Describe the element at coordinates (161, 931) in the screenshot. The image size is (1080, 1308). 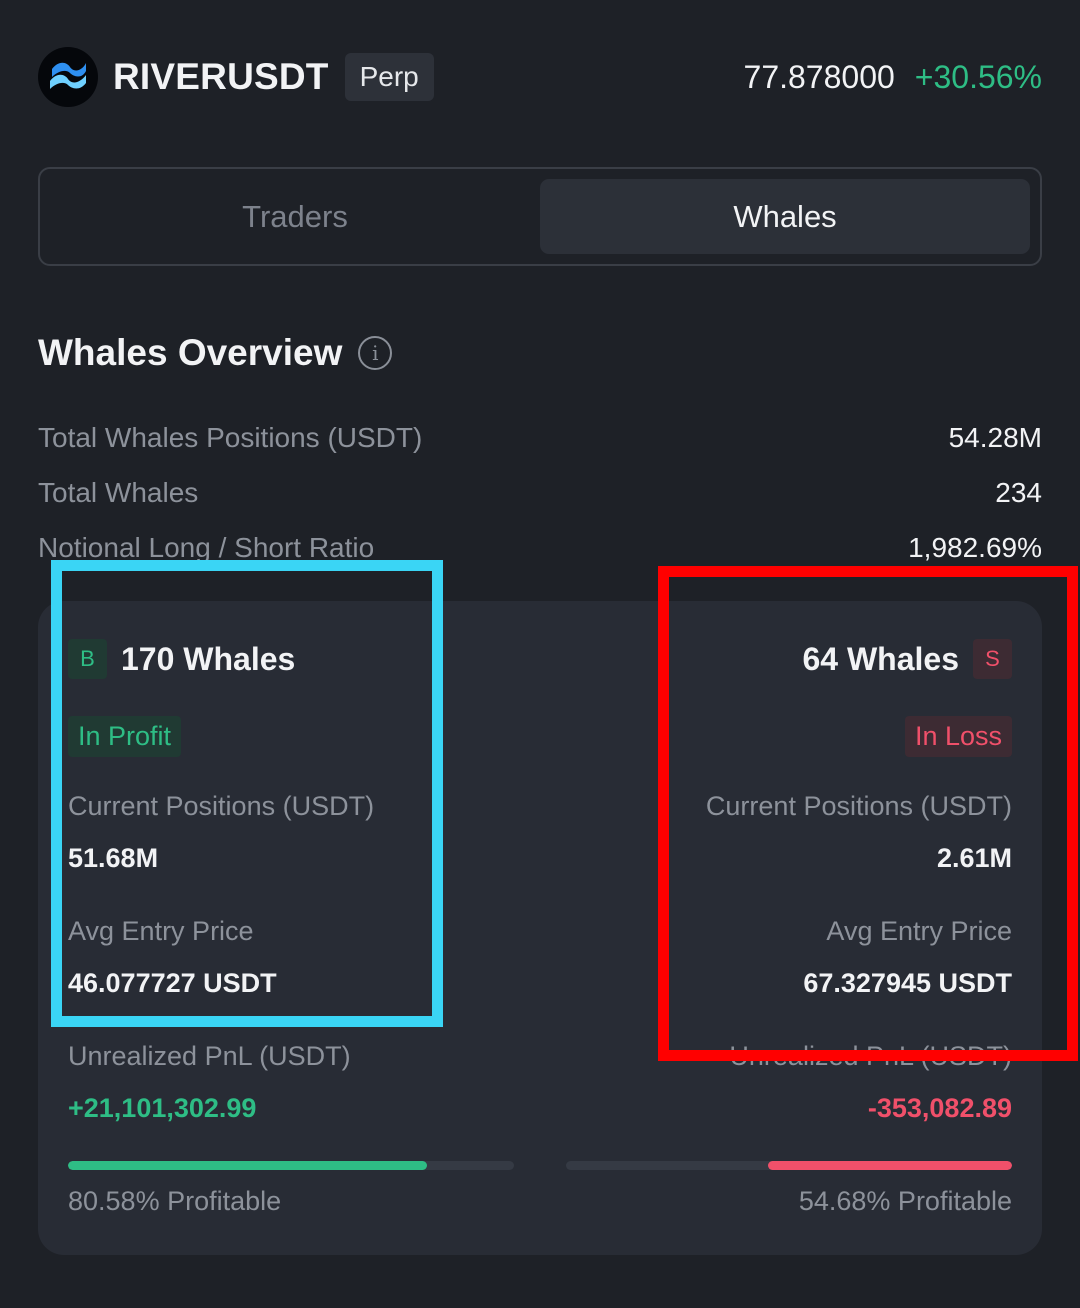
I see `long-avg-entry-label: Avg Entry Price` at that location.